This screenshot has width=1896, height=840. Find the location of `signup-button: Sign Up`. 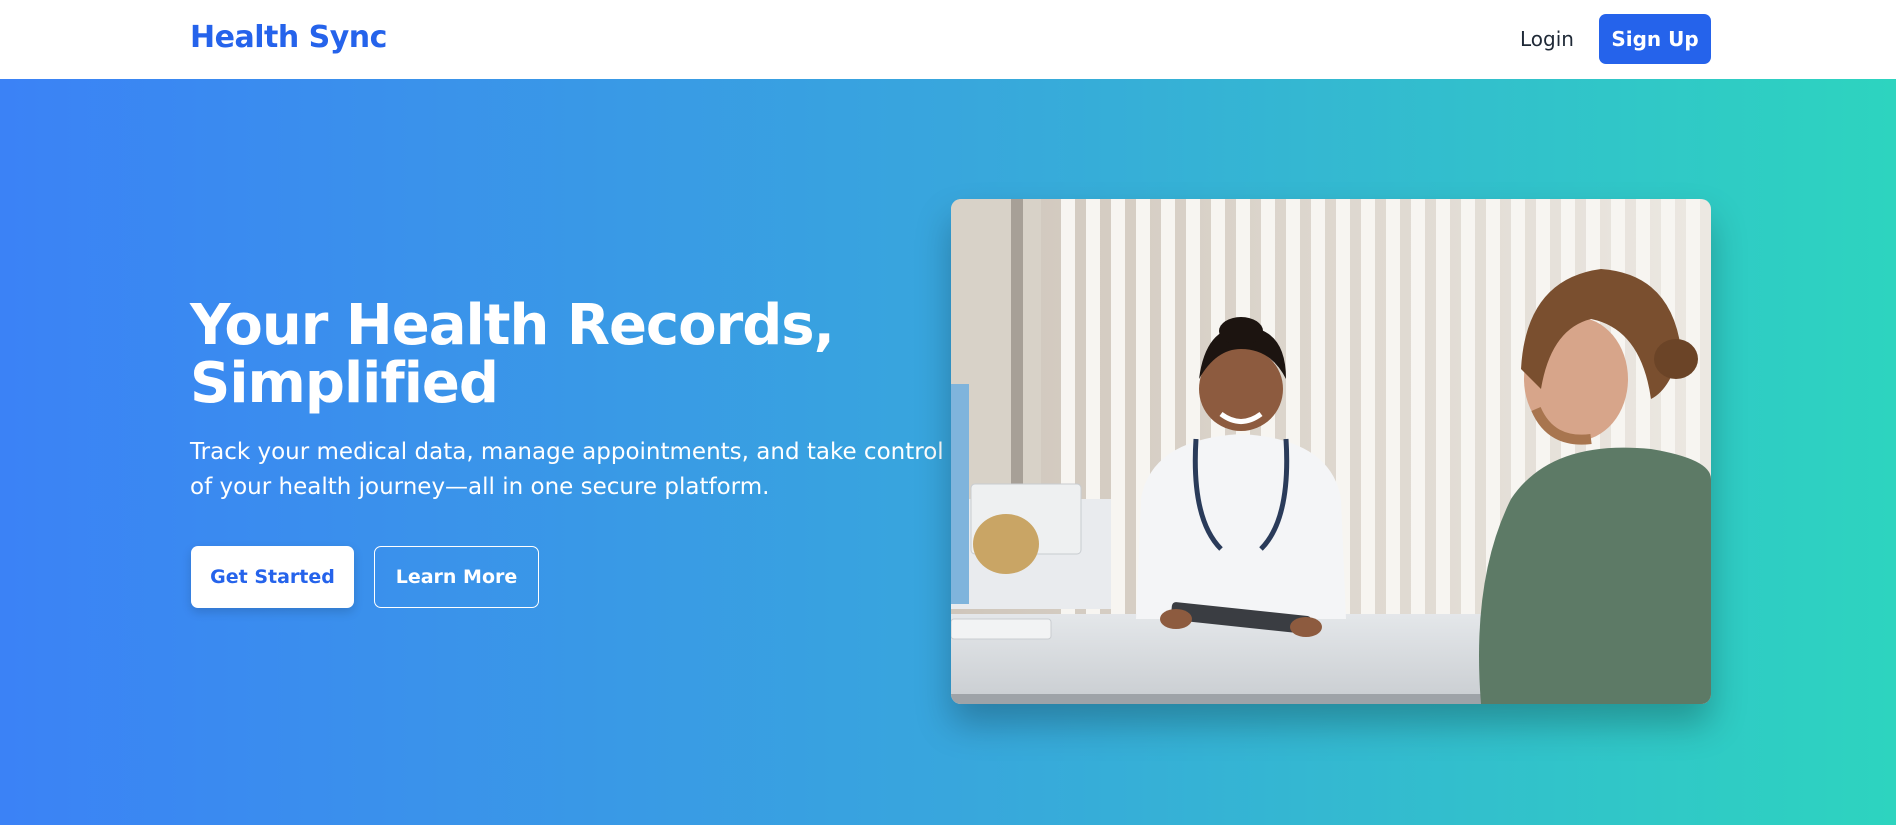

signup-button: Sign Up is located at coordinates (1655, 39).